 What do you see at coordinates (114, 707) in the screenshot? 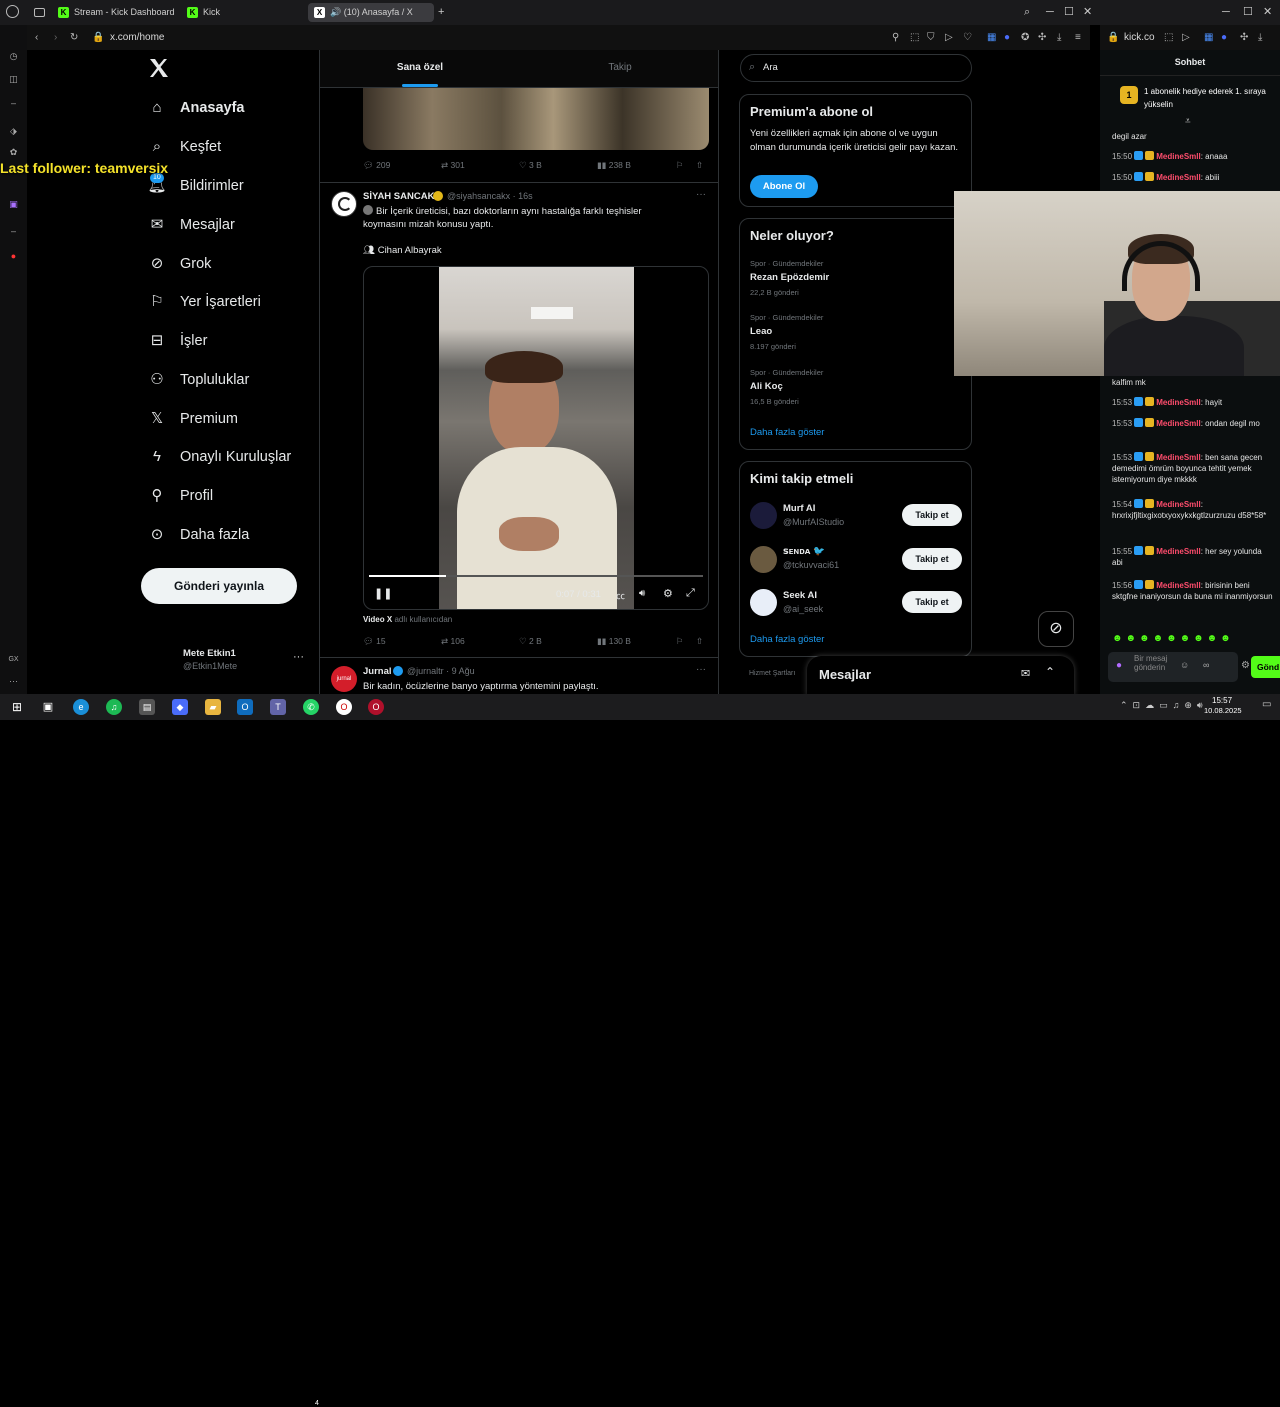
I see `spotify-icon: ♫` at bounding box center [114, 707].